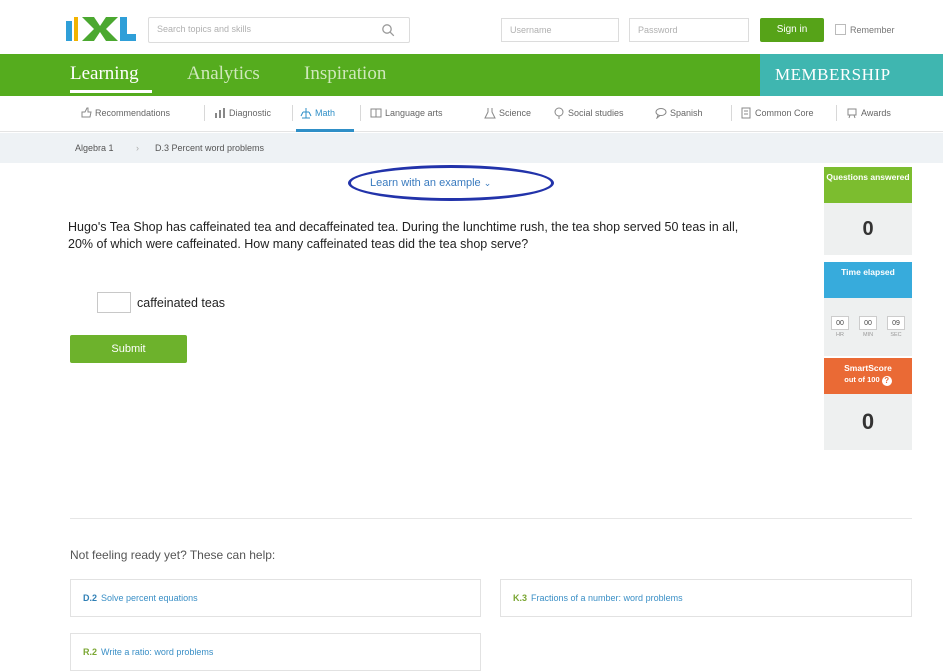 This screenshot has height=671, width=943. I want to click on learn-with-example-link: Learn with an example ⌄, so click(430, 183).